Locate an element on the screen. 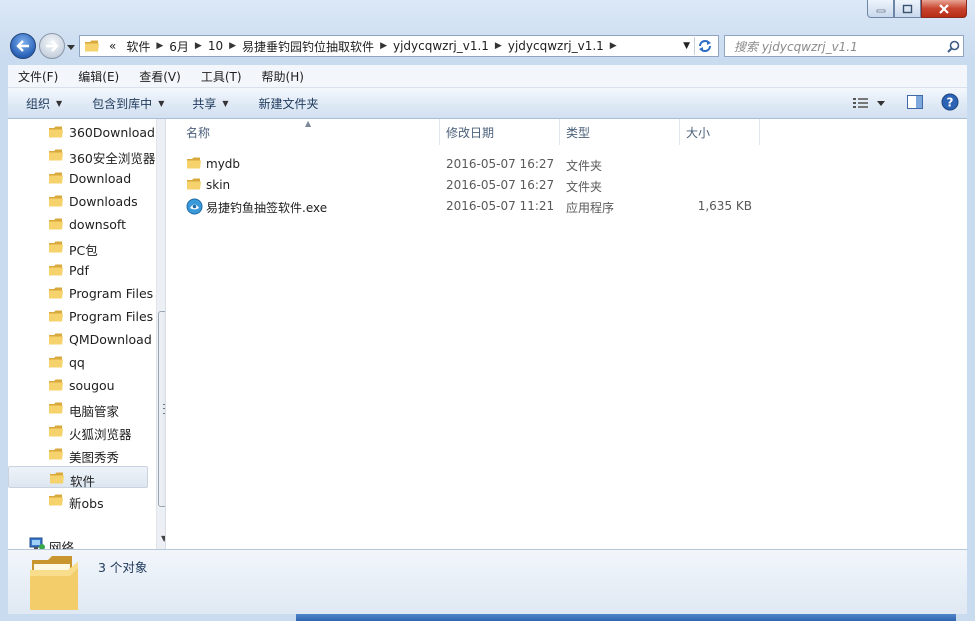  nav-item: PC包 is located at coordinates (78, 247).